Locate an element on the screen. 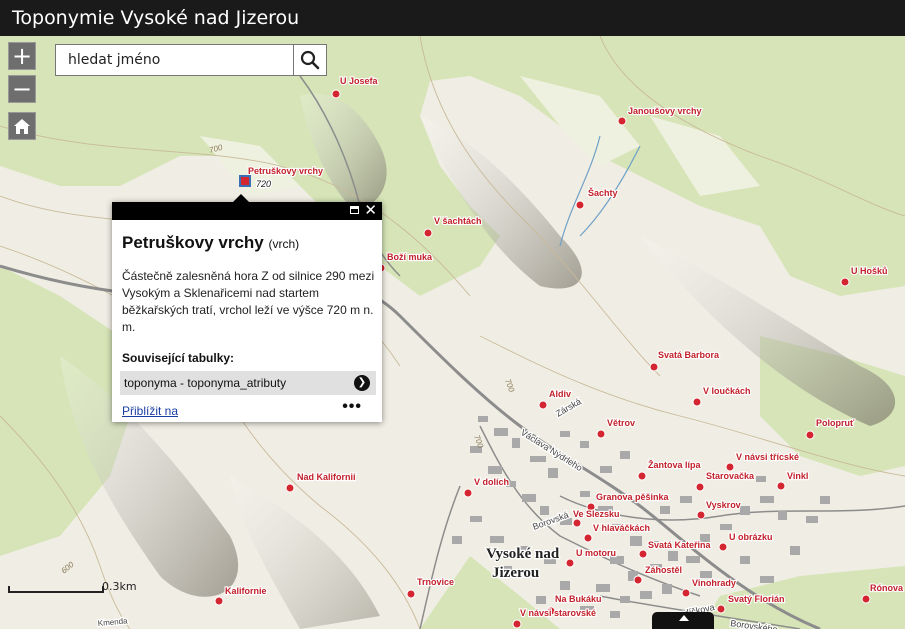 Image resolution: width=905 pixels, height=629 pixels. place-label: Starovačka is located at coordinates (730, 476).